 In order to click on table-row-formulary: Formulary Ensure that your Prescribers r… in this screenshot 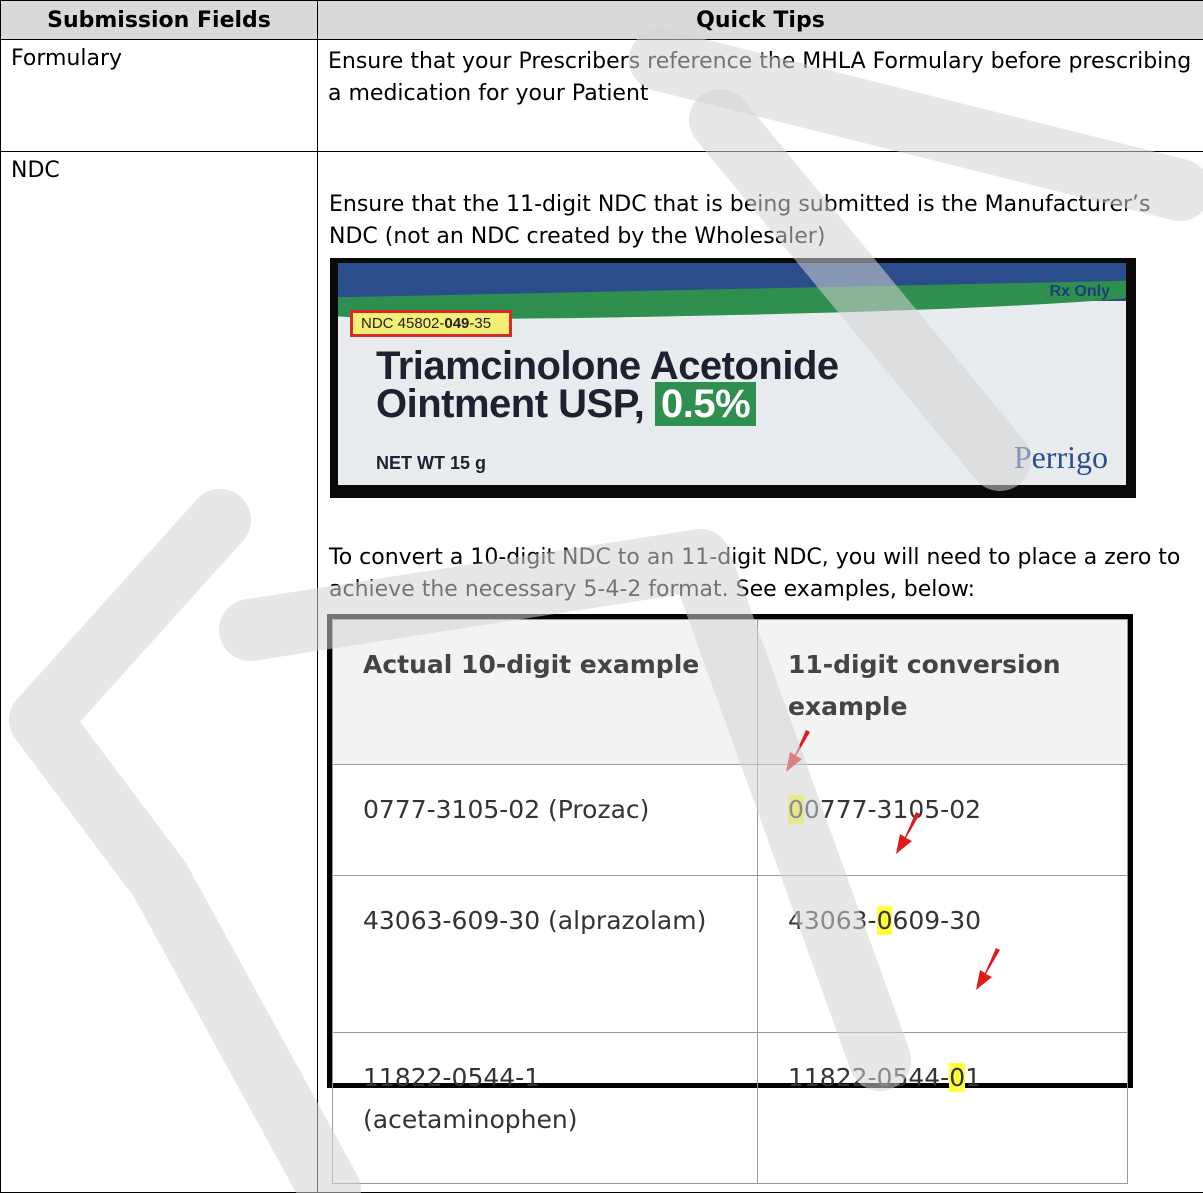, I will do `click(601, 95)`.